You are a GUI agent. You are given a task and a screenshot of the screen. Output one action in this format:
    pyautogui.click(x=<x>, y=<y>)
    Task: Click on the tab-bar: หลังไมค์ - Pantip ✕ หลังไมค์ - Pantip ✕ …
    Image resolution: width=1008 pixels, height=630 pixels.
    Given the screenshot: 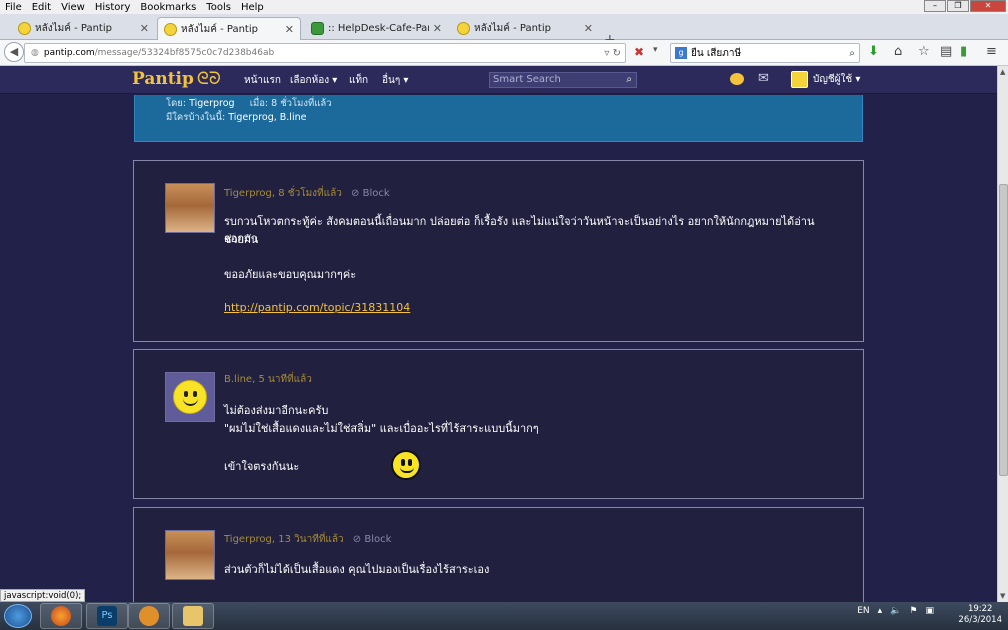 What is the action you would take?
    pyautogui.click(x=504, y=31)
    